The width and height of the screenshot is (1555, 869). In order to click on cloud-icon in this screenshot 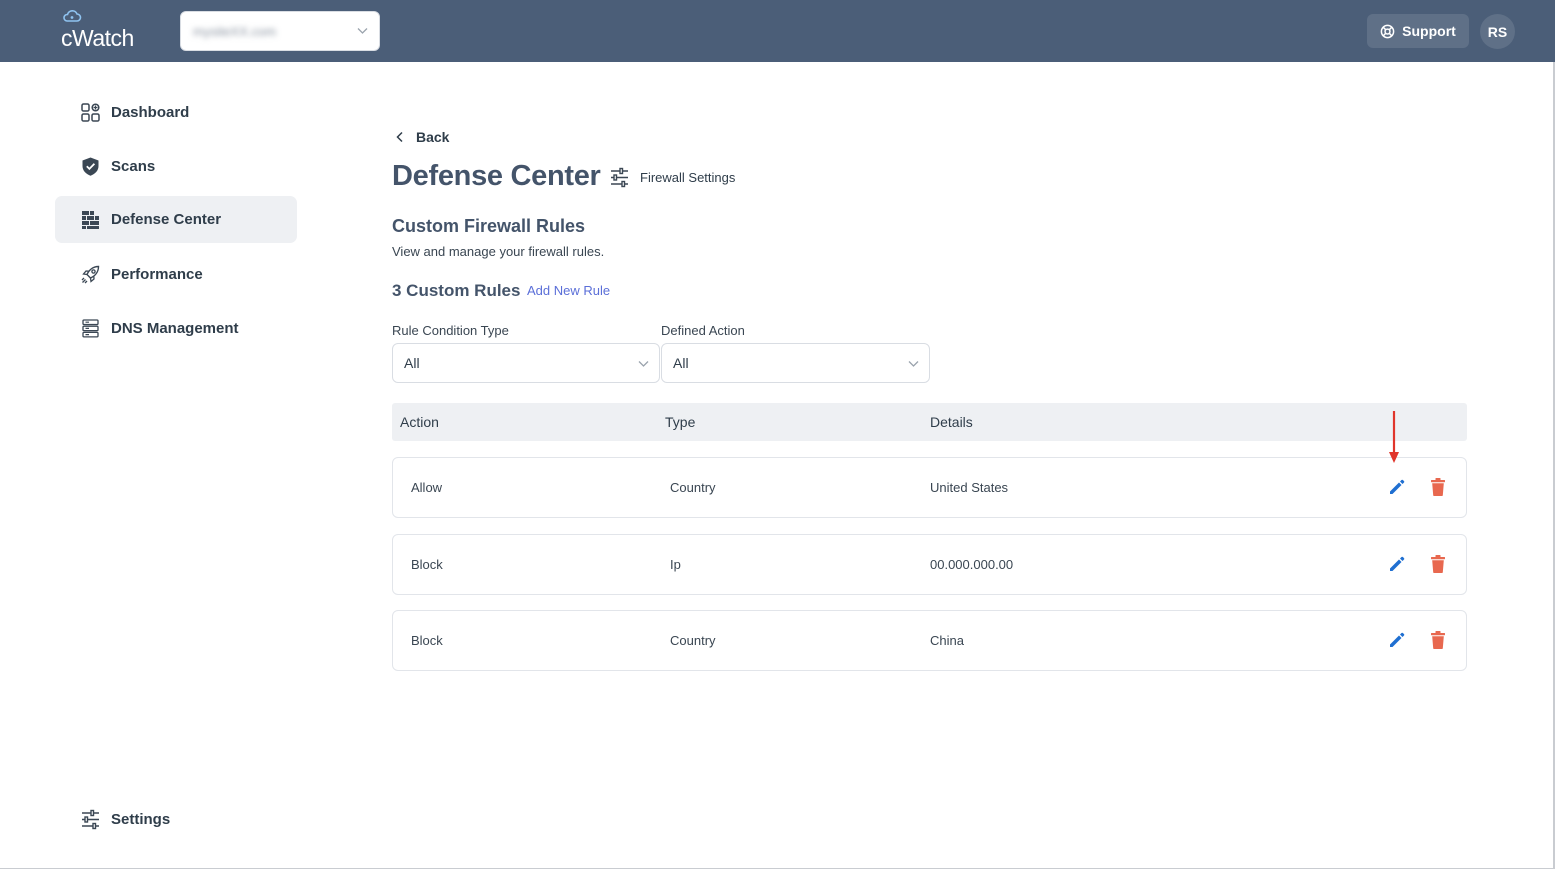, I will do `click(72, 16)`.